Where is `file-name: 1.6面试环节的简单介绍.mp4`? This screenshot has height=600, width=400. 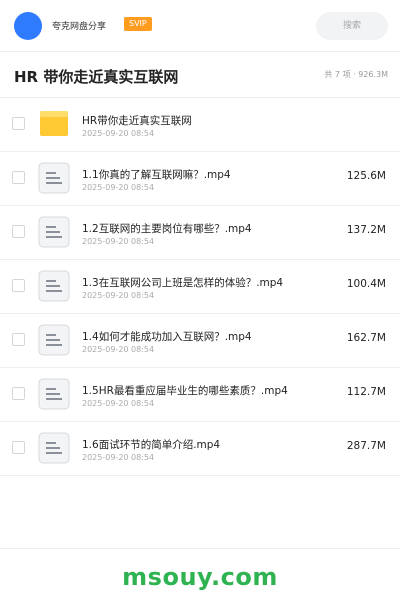
file-name: 1.6面试环节的简单介绍.mp4 is located at coordinates (151, 445).